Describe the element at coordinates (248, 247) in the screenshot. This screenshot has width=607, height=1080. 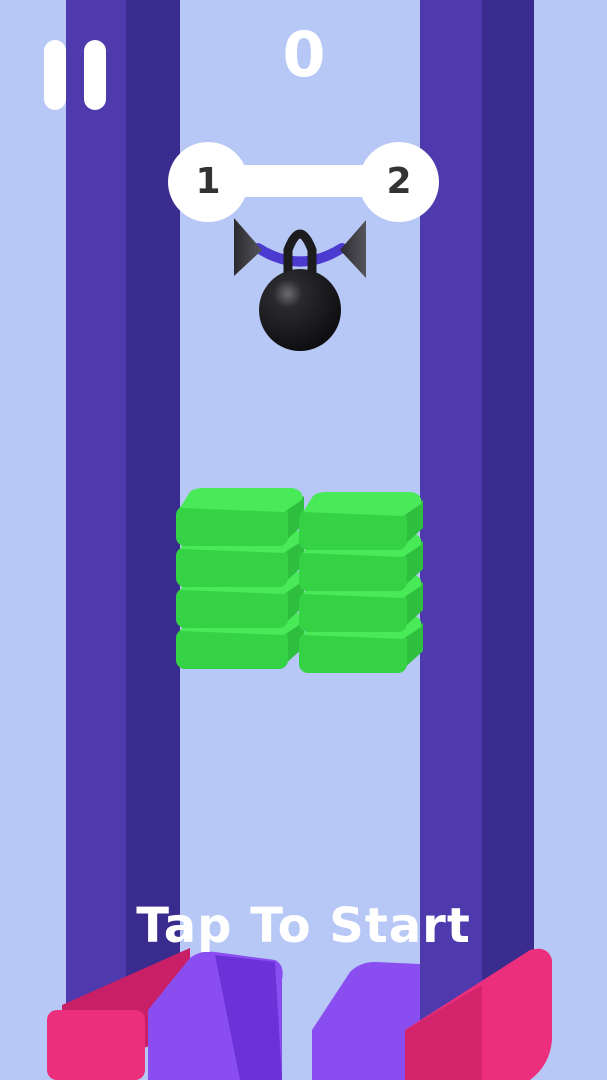
I see `spike-left-icon` at that location.